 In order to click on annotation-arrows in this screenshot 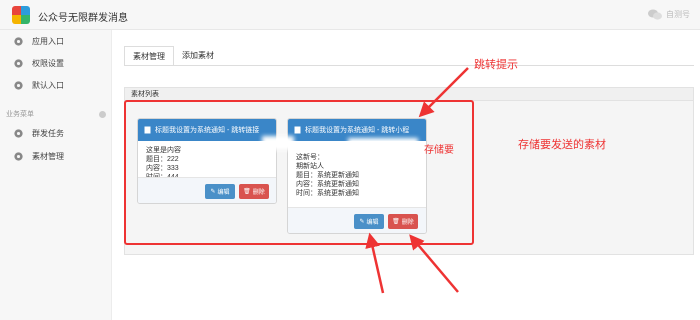, I will do `click(417, 180)`.